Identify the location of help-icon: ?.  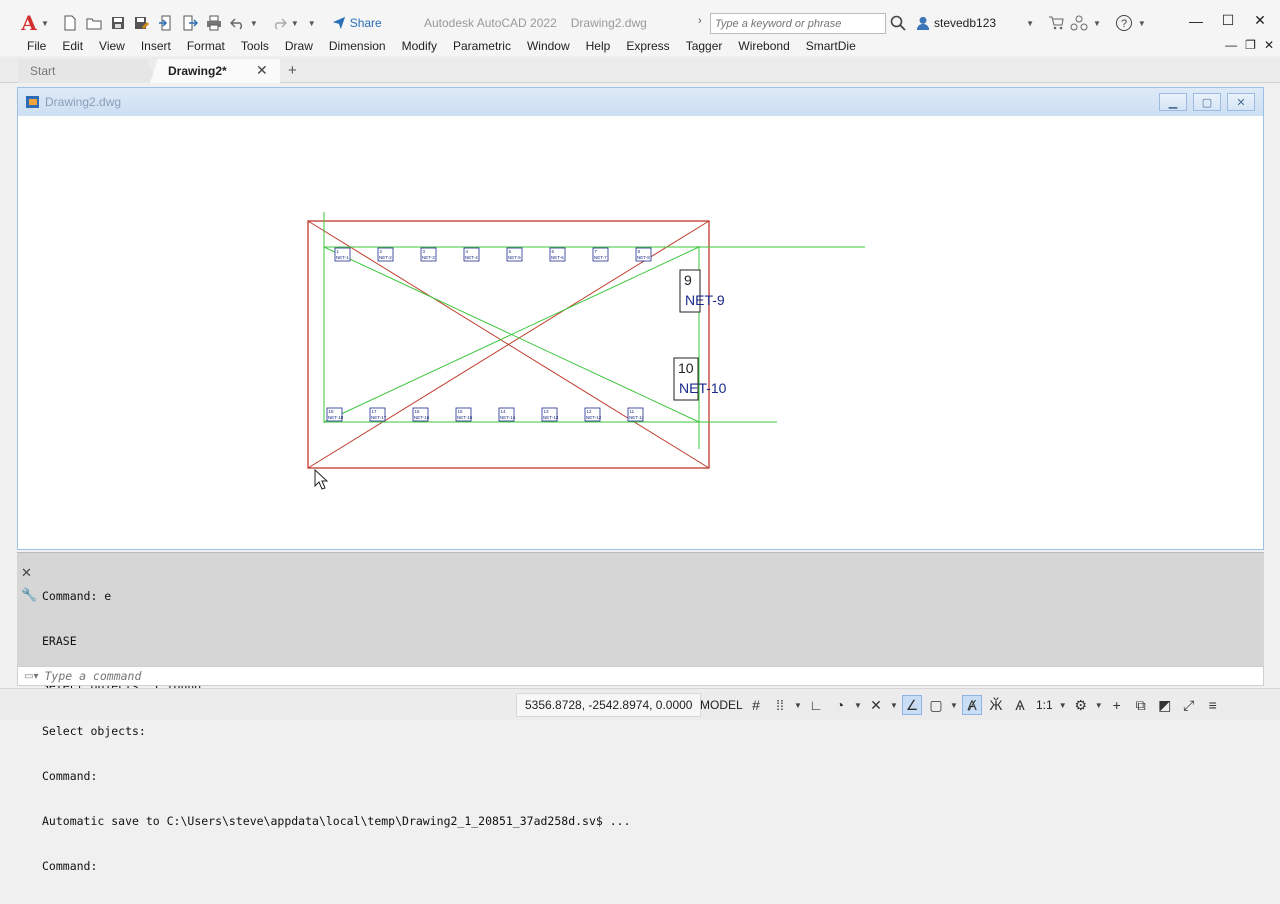
(1124, 23).